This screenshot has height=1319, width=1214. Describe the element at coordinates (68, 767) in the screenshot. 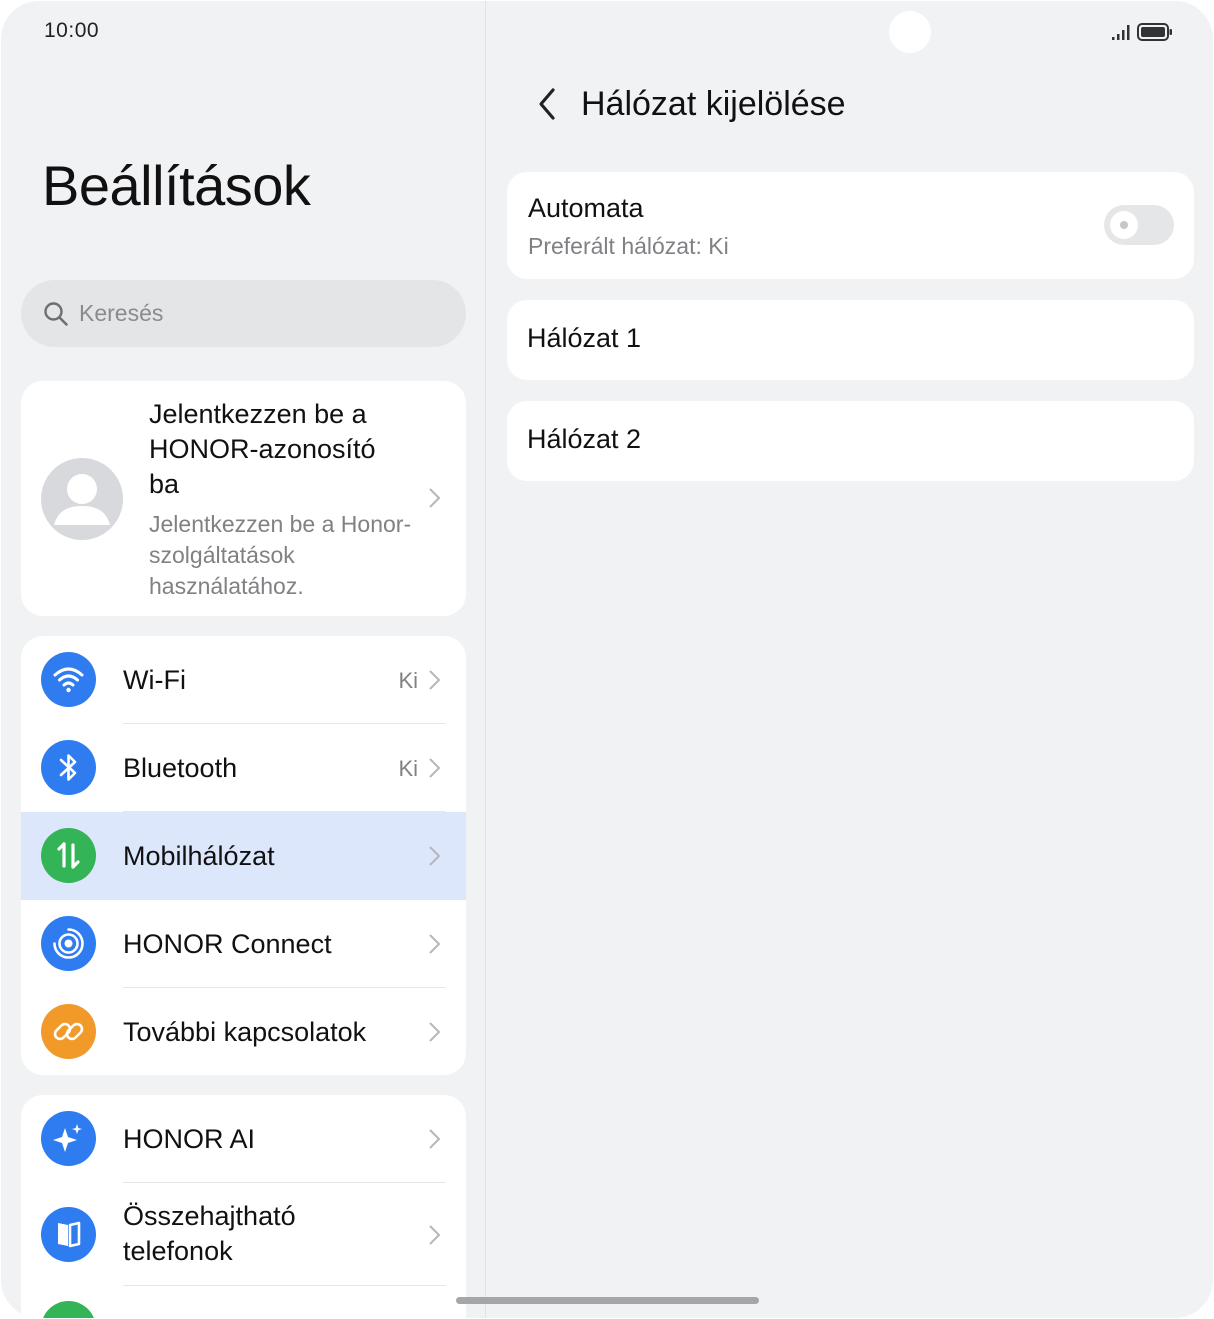

I see `bluetooth-icon` at that location.